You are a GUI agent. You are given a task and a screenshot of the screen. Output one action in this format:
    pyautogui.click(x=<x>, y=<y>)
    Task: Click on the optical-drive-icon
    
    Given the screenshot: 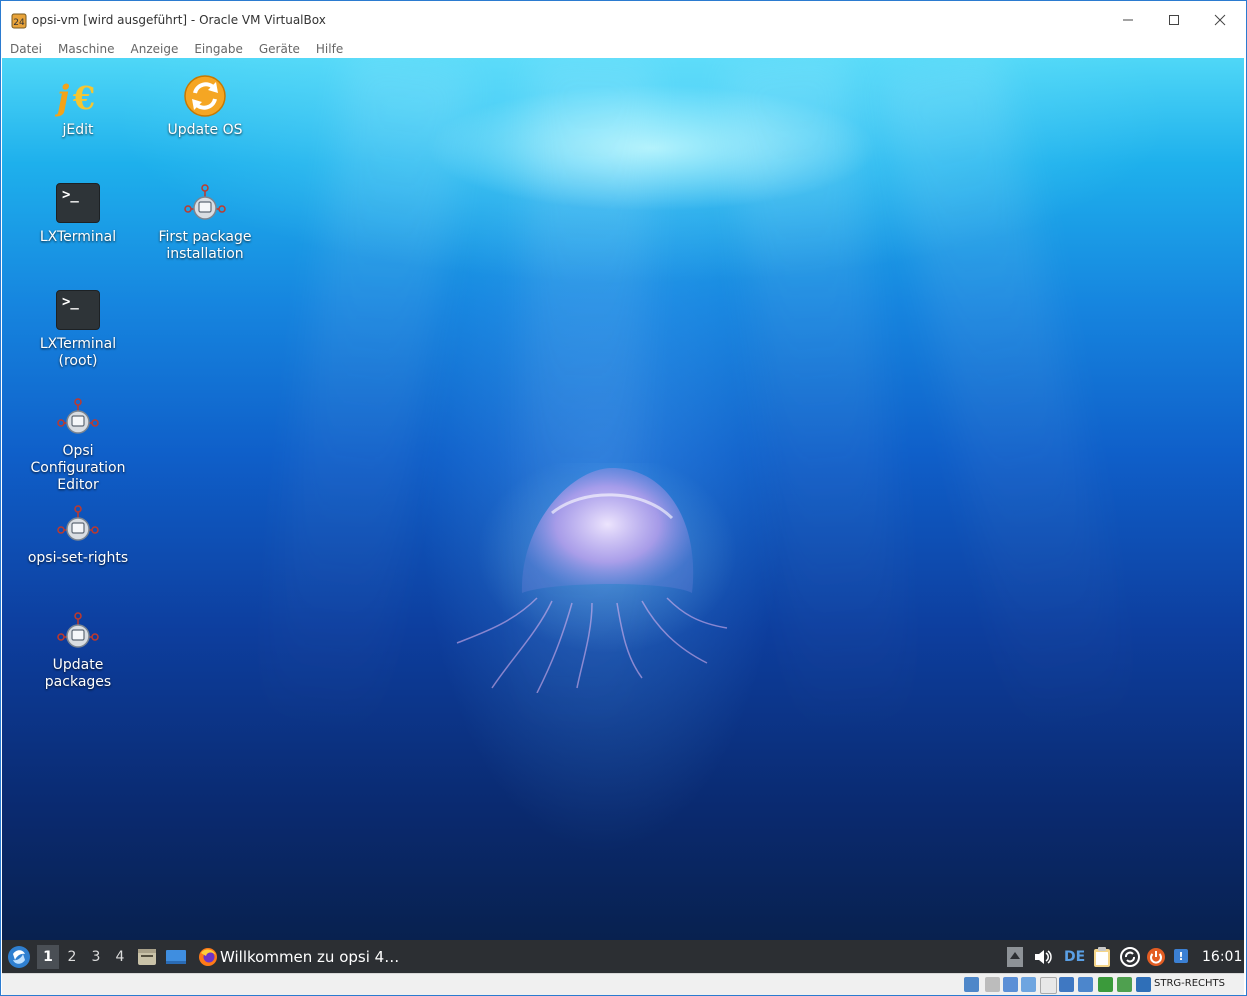 What is the action you would take?
    pyautogui.click(x=992, y=984)
    